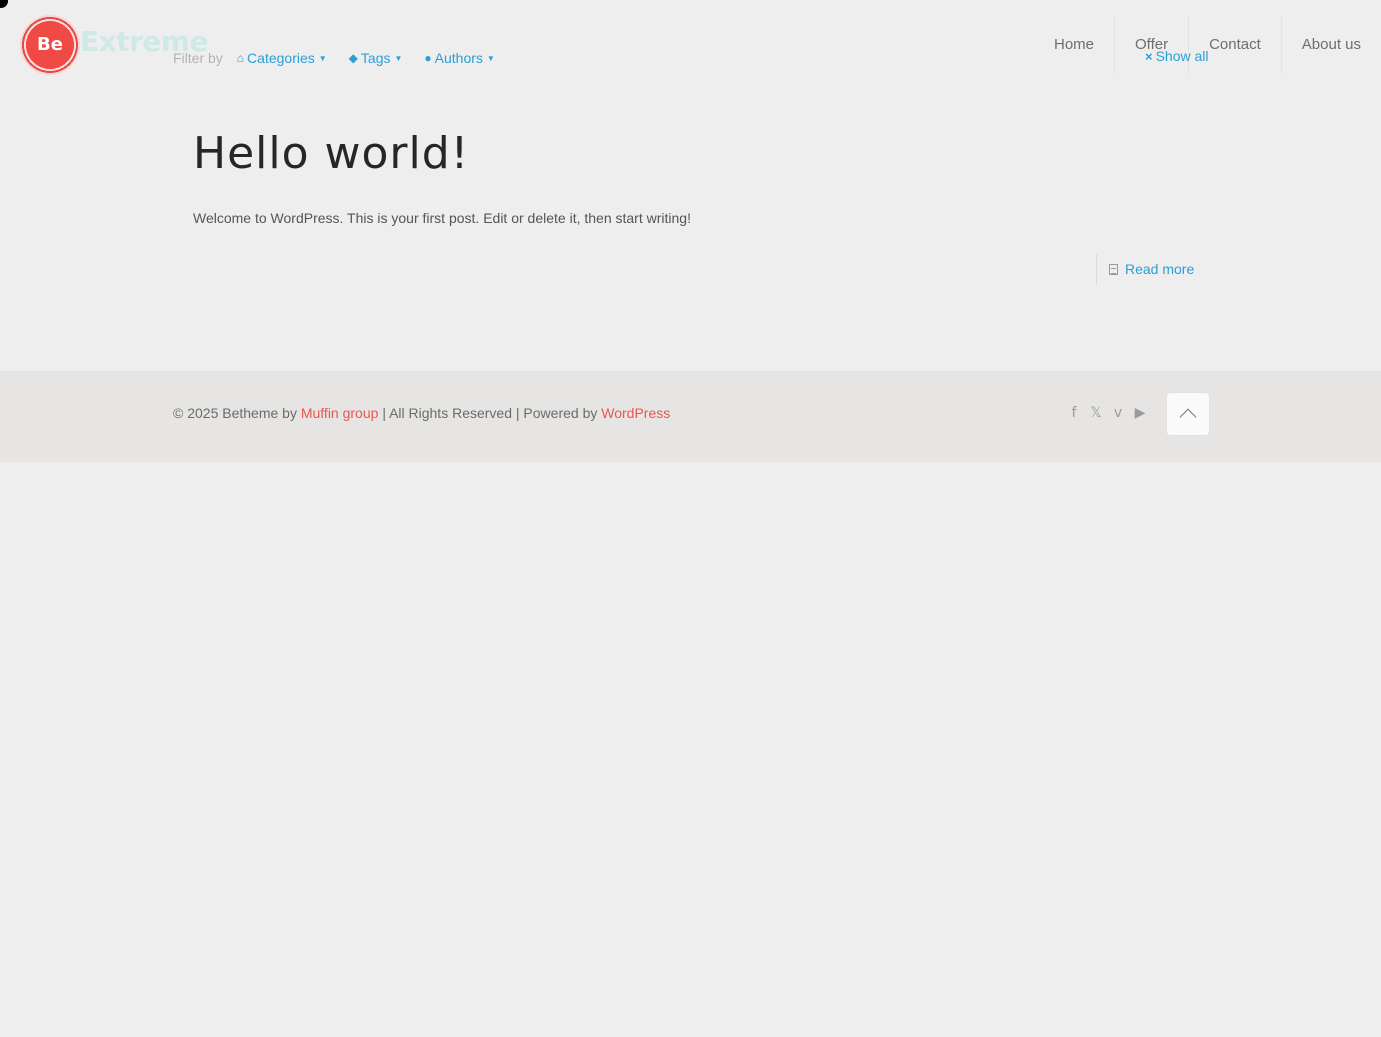  What do you see at coordinates (1096, 413) in the screenshot?
I see `x-icon: 𝕏` at bounding box center [1096, 413].